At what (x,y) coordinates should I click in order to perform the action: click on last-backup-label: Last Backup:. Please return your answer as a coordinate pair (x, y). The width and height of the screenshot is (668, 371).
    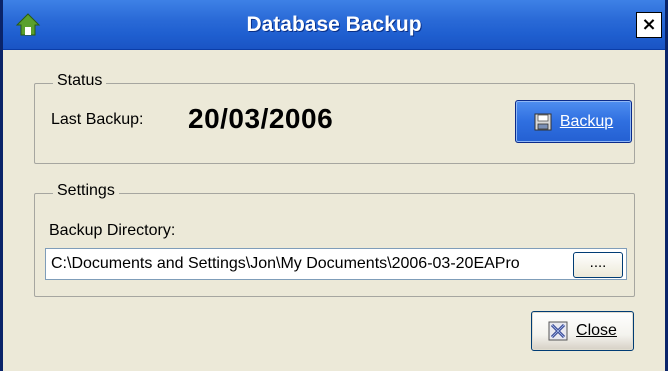
    Looking at the image, I should click on (97, 119).